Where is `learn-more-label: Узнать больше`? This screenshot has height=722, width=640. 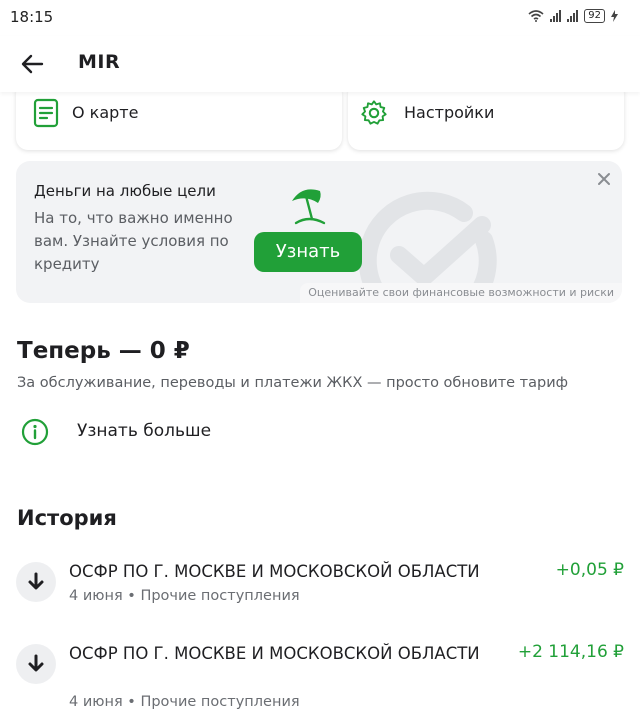
learn-more-label: Узнать больше is located at coordinates (144, 431).